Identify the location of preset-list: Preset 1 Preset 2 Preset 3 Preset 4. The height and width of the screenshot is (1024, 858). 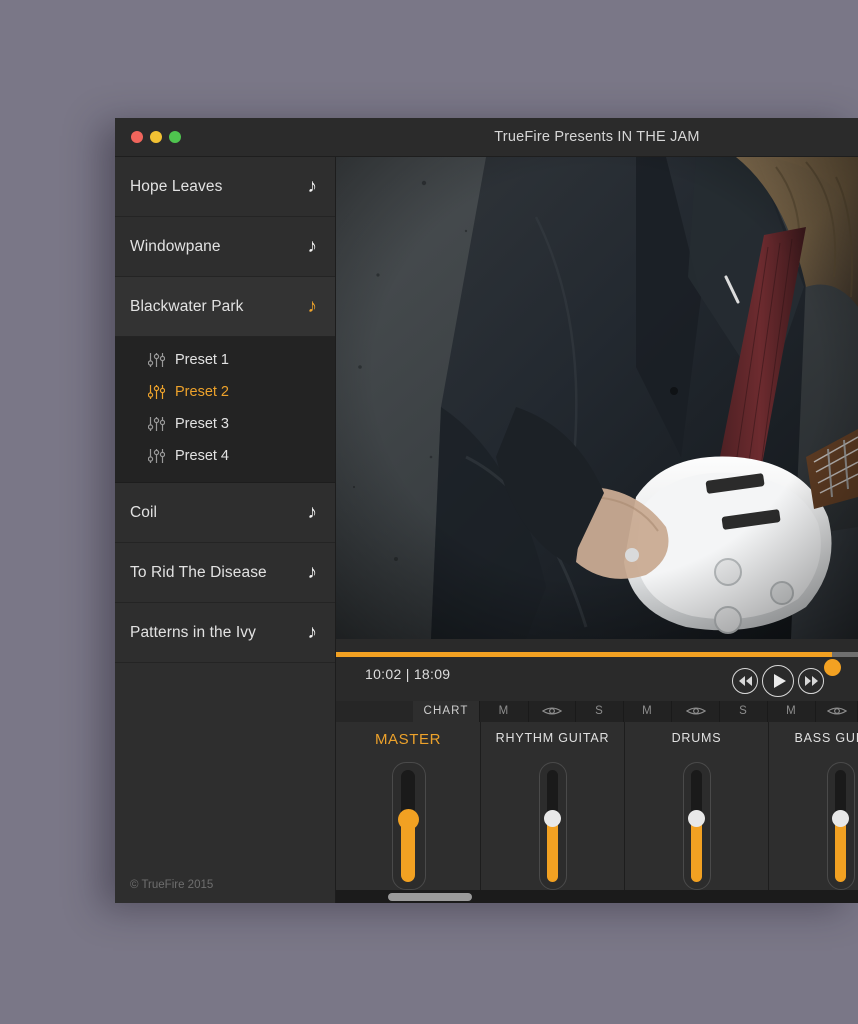
(225, 410).